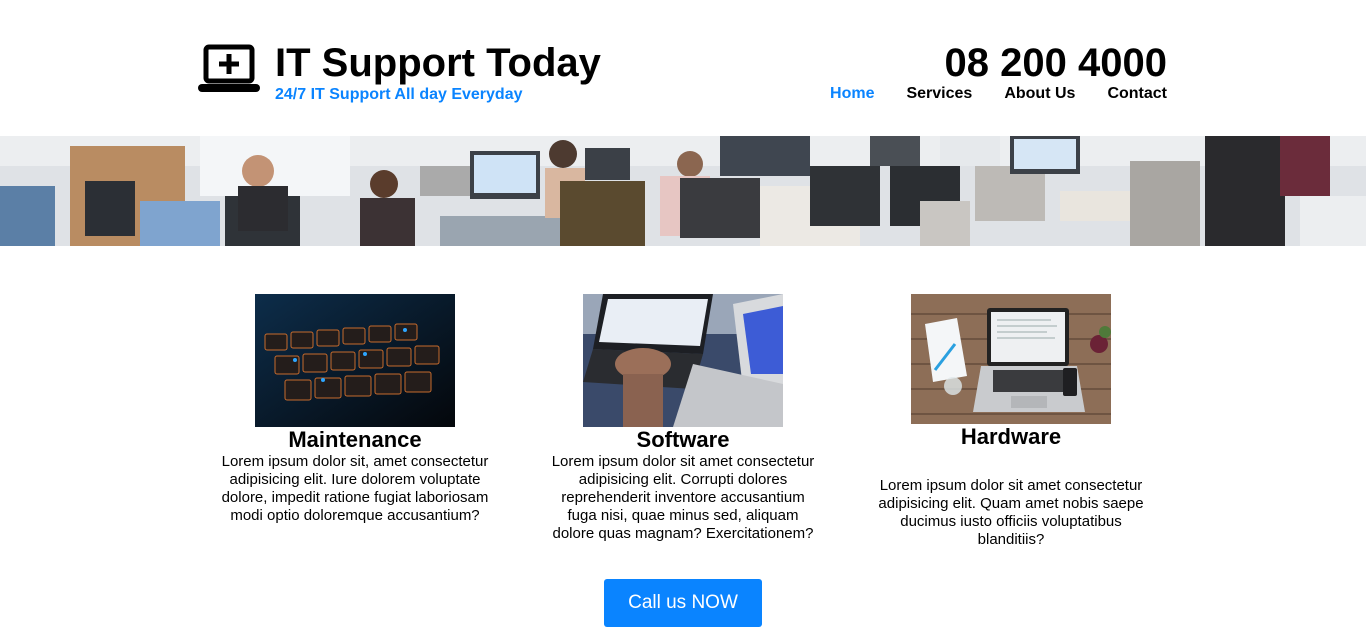  Describe the element at coordinates (683, 439) in the screenshot. I see `service-title: Software` at that location.